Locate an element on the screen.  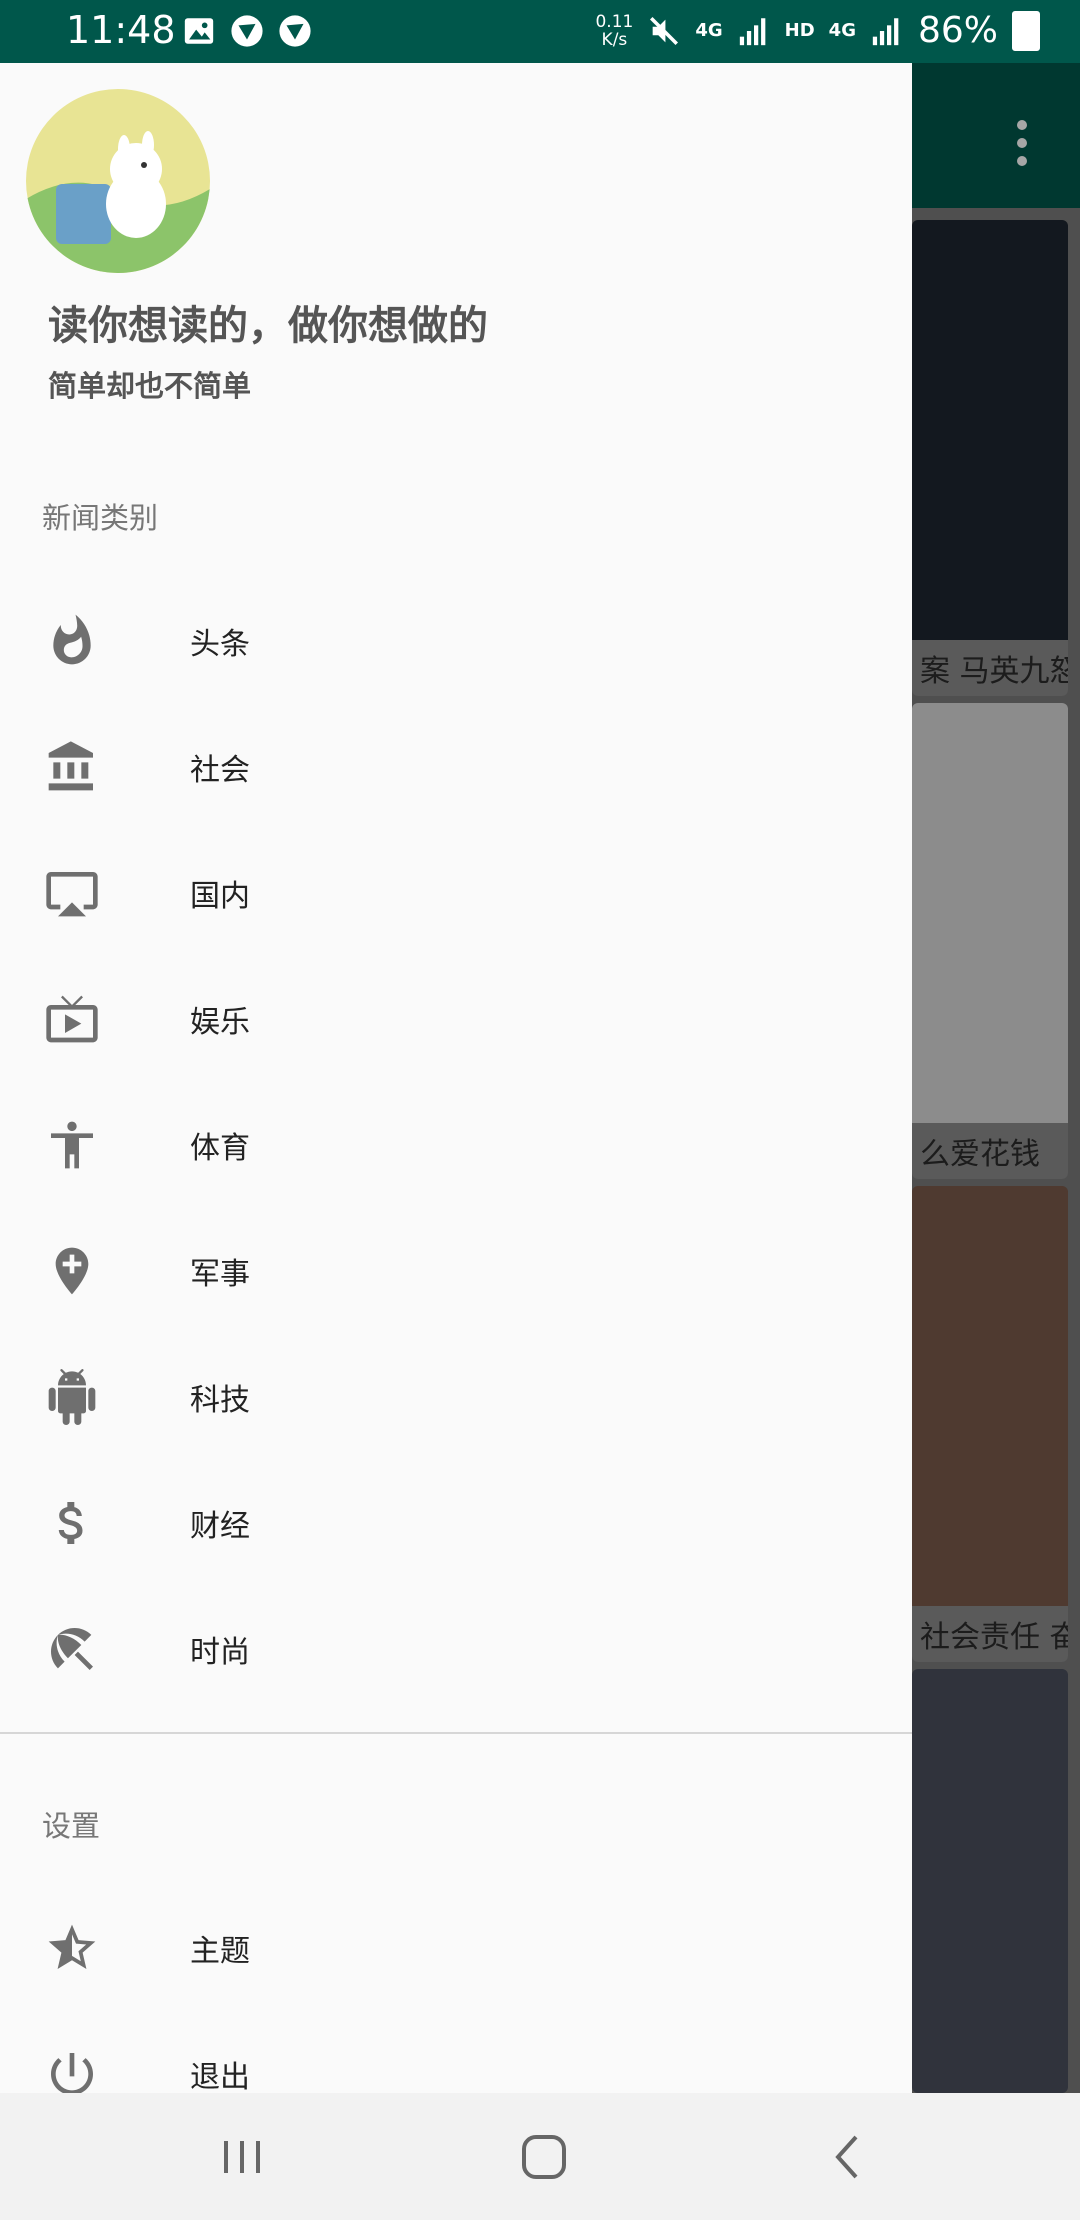
fire-icon is located at coordinates (72, 639).